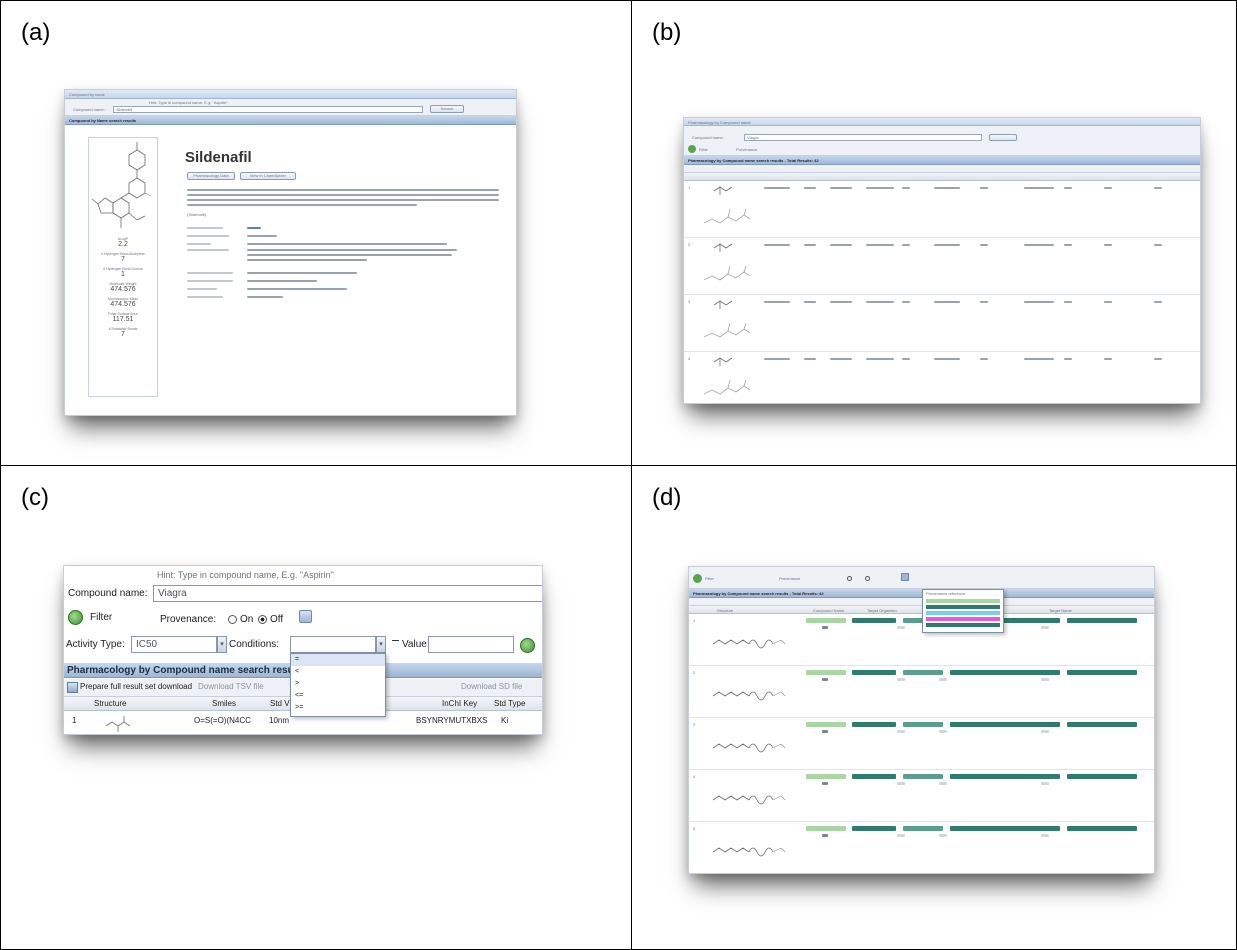 This screenshot has width=1237, height=950. What do you see at coordinates (828, 610) in the screenshot?
I see `column-compound-name: Compound Name` at bounding box center [828, 610].